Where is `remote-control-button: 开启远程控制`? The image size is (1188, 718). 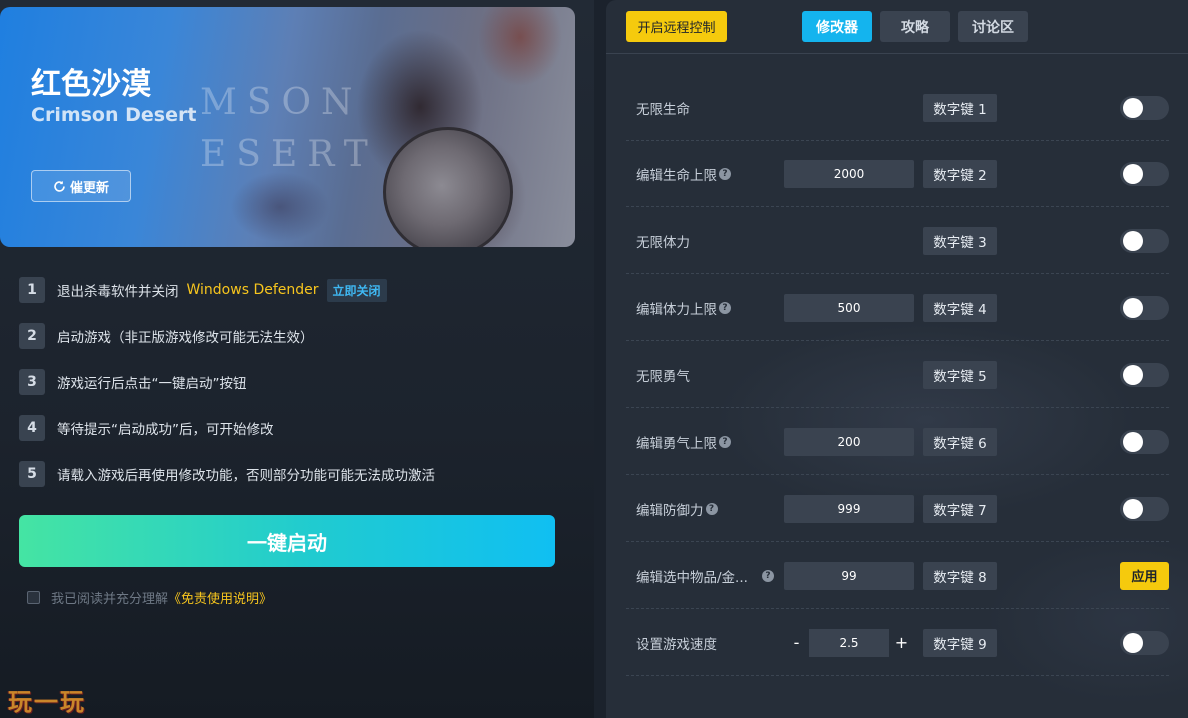 remote-control-button: 开启远程控制 is located at coordinates (676, 26).